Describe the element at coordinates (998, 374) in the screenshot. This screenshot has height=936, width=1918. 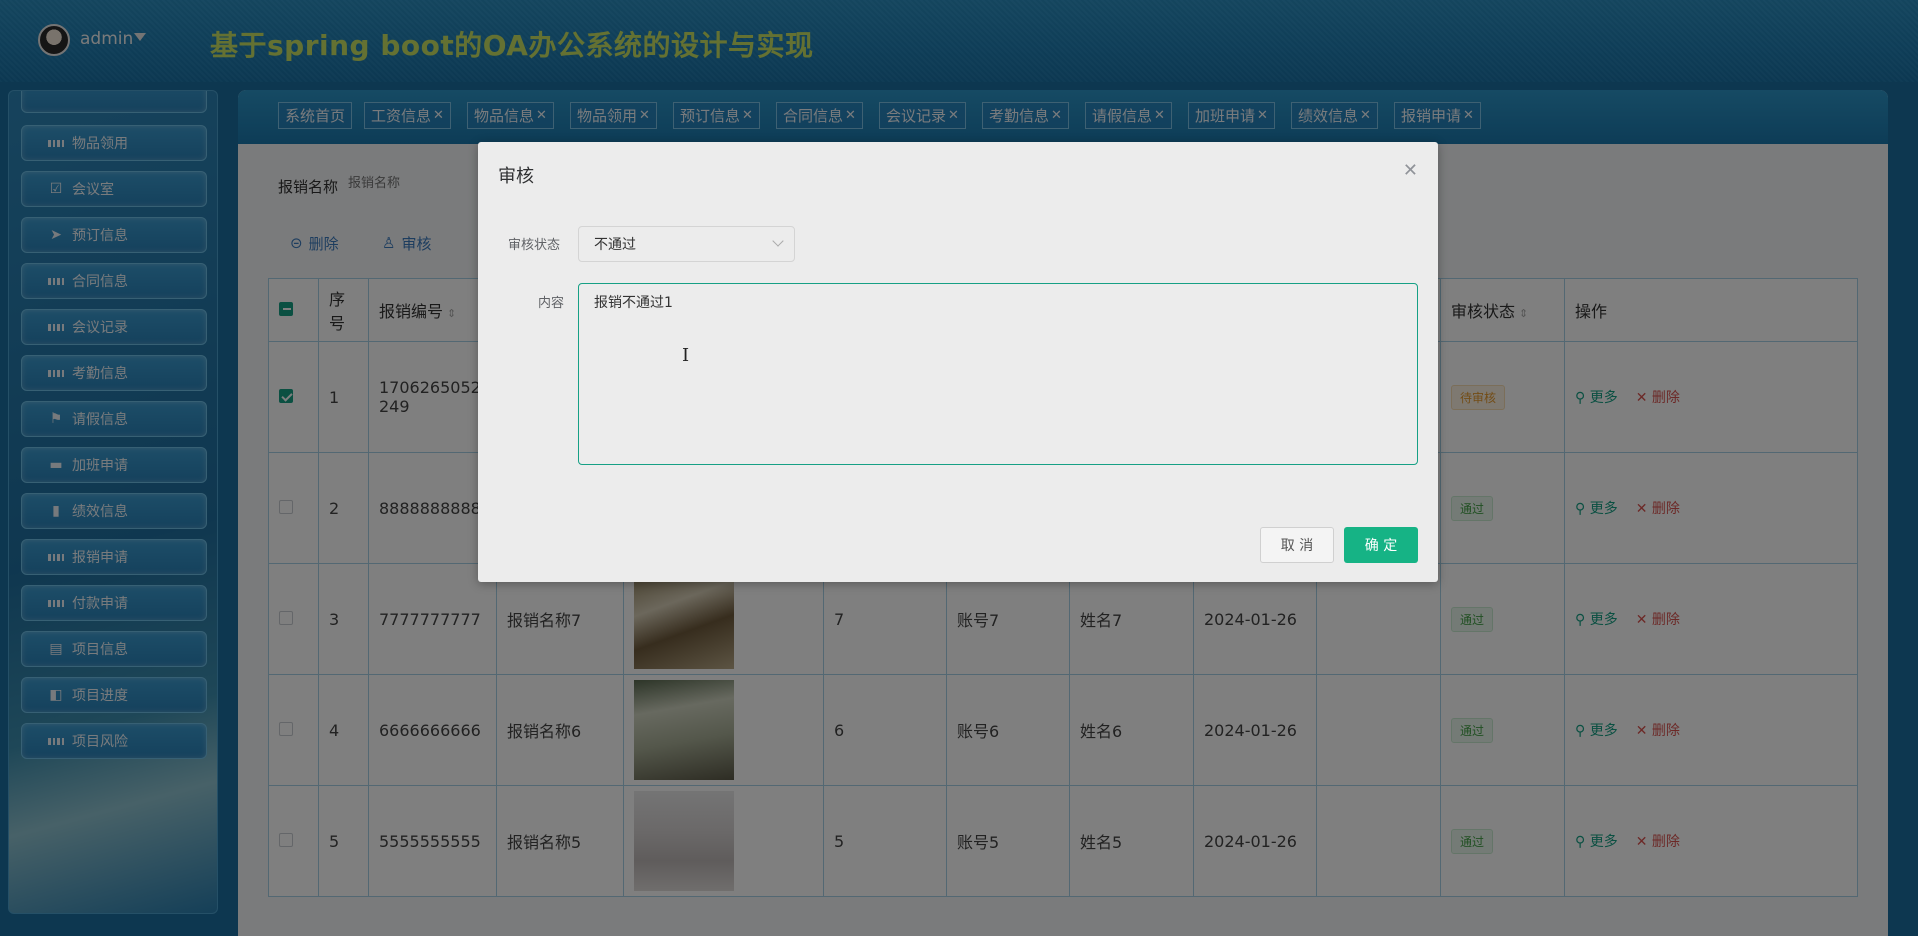
I see `content-textarea: 报销不通过1` at that location.